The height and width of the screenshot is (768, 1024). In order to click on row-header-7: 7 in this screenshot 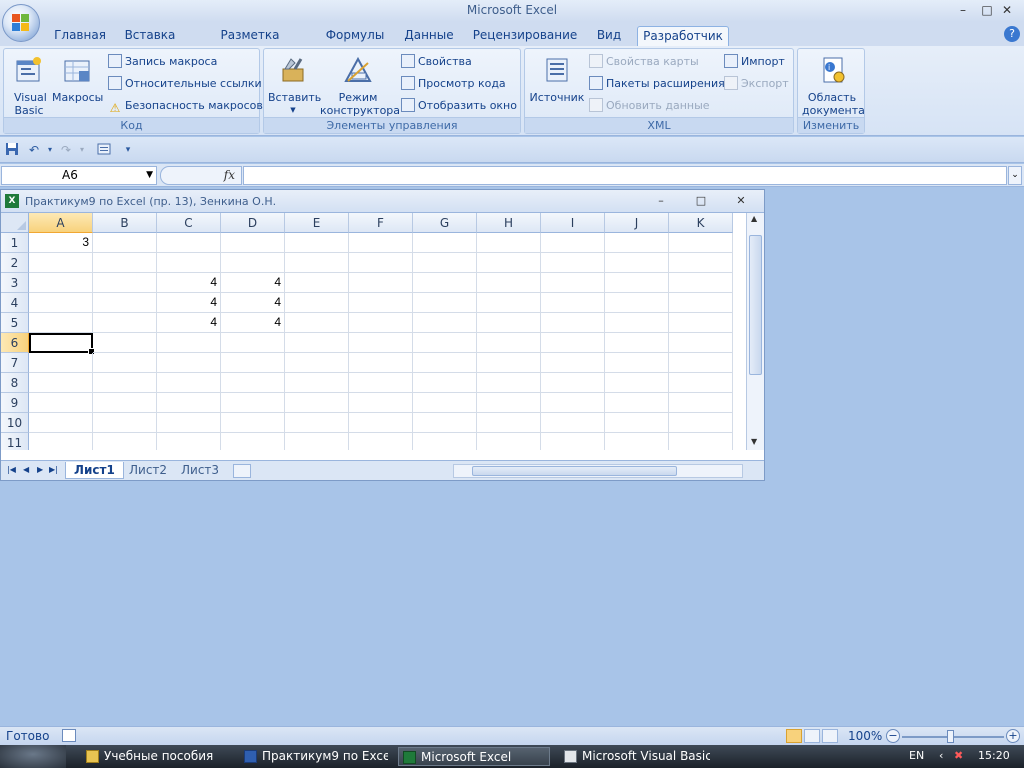, I will do `click(15, 363)`.